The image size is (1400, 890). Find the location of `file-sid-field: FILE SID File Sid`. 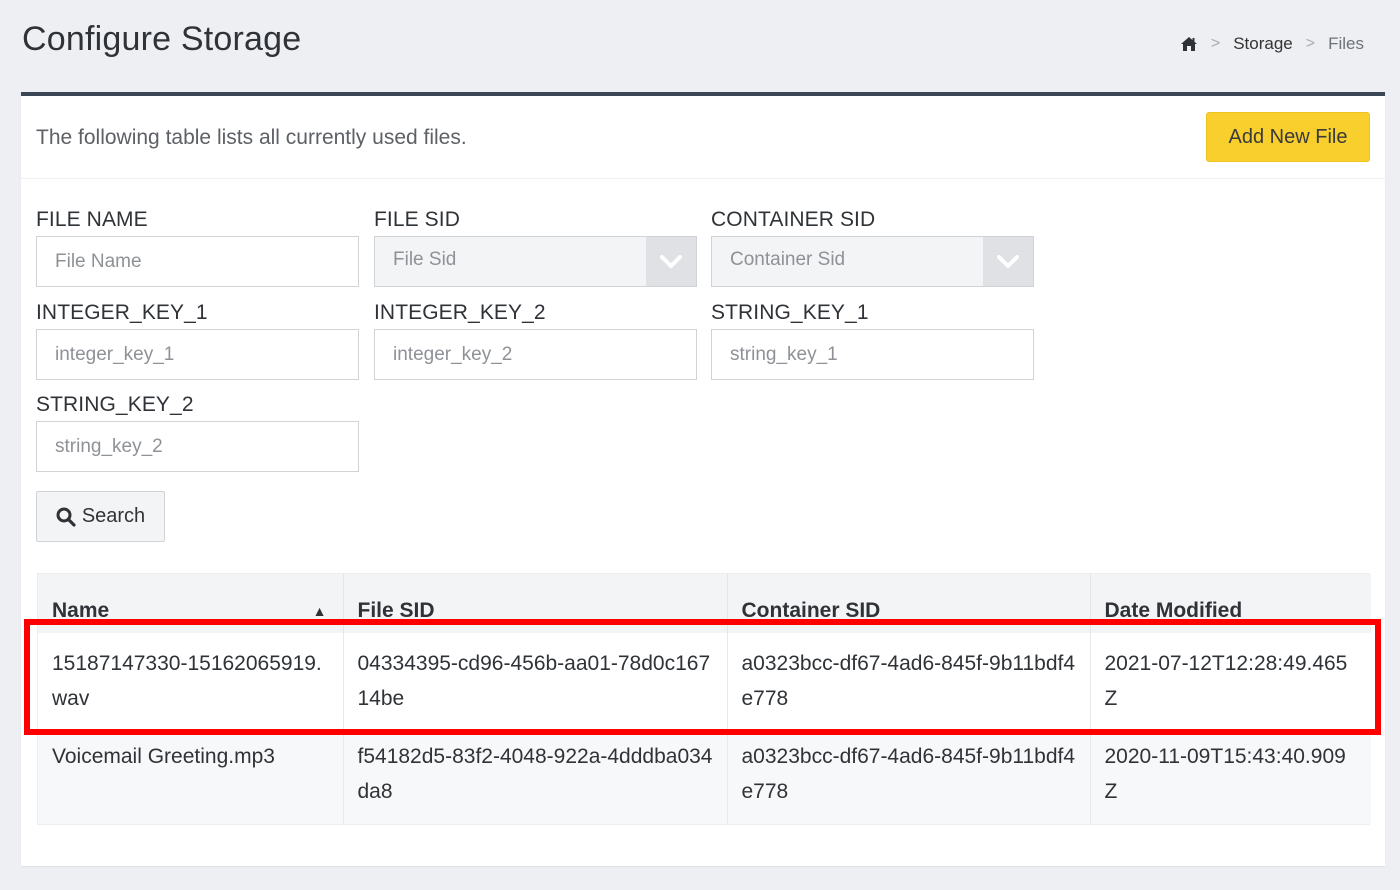

file-sid-field: FILE SID File Sid is located at coordinates (535, 246).